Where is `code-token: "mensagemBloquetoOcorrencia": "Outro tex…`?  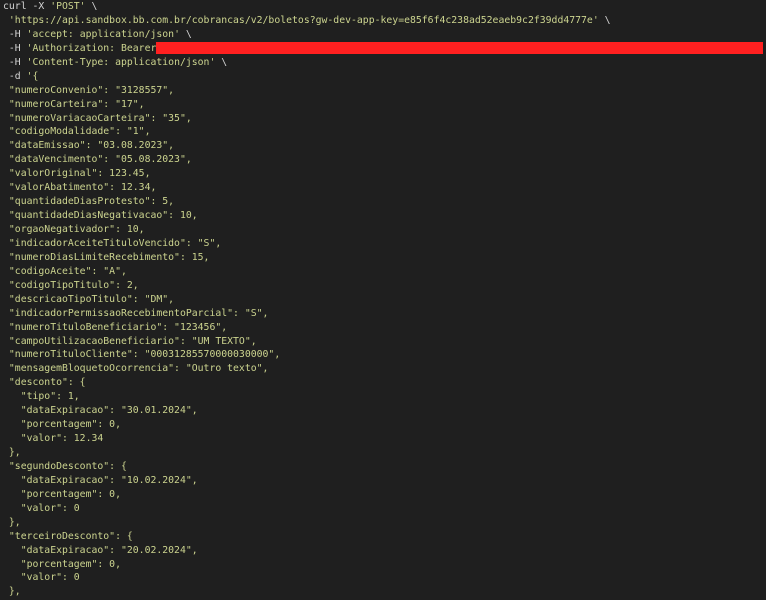 code-token: "mensagemBloquetoOcorrencia": "Outro tex… is located at coordinates (138, 369).